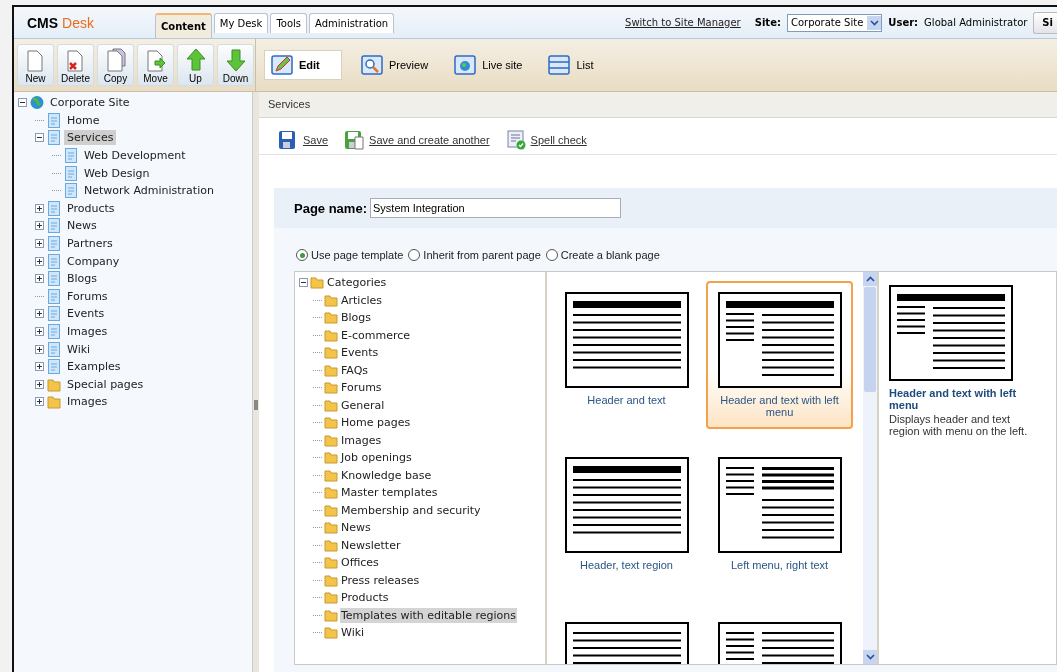  What do you see at coordinates (105, 384) in the screenshot?
I see `tree-item: Special pages` at bounding box center [105, 384].